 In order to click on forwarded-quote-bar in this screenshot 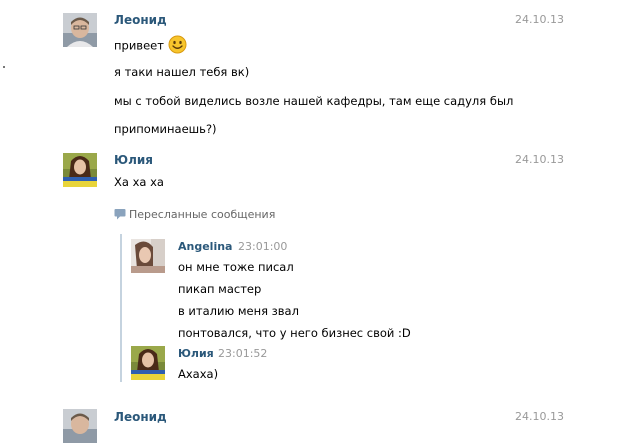, I will do `click(121, 308)`.